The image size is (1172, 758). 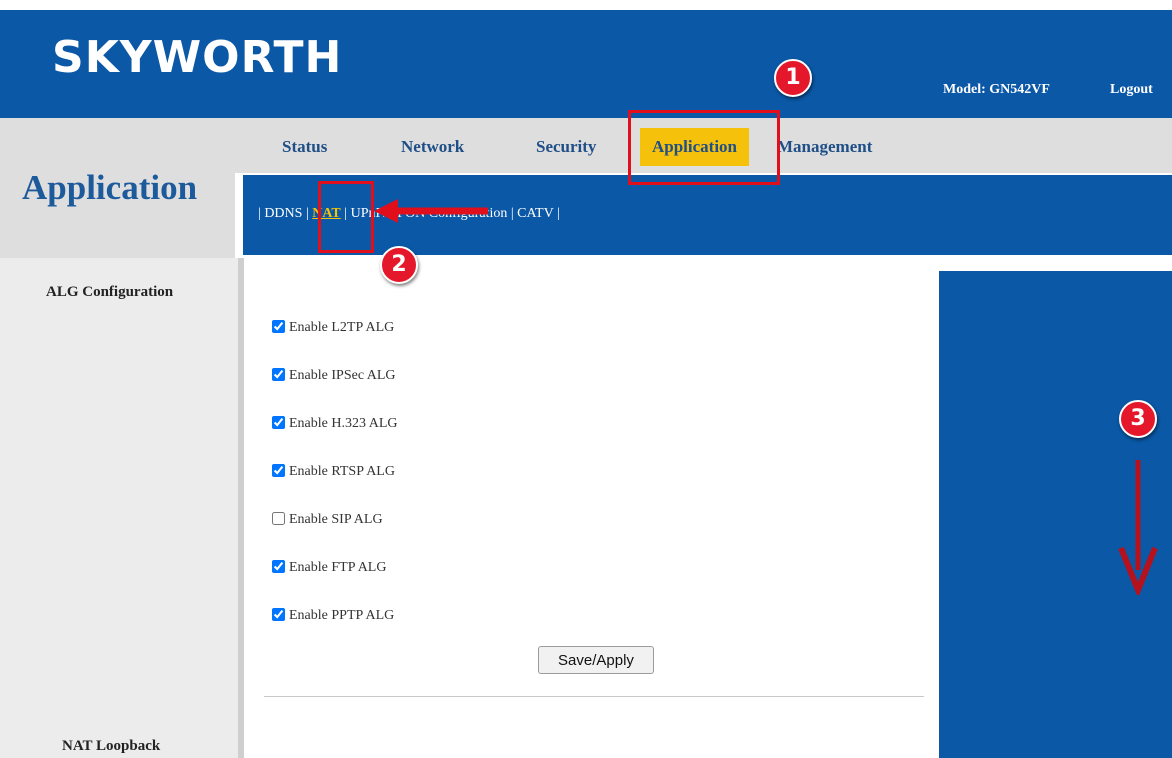 I want to click on rtsp-alg-checkbox, so click(x=278, y=470).